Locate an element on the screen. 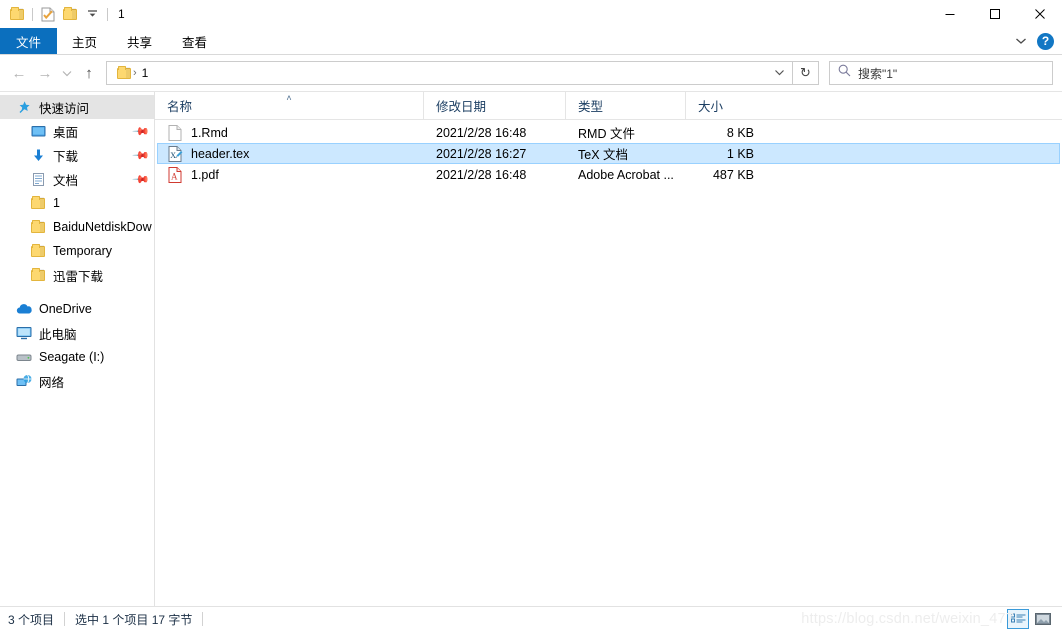 Image resolution: width=1062 pixels, height=631 pixels. sidebar-item-downloads: 下载 📌 is located at coordinates (77, 155).